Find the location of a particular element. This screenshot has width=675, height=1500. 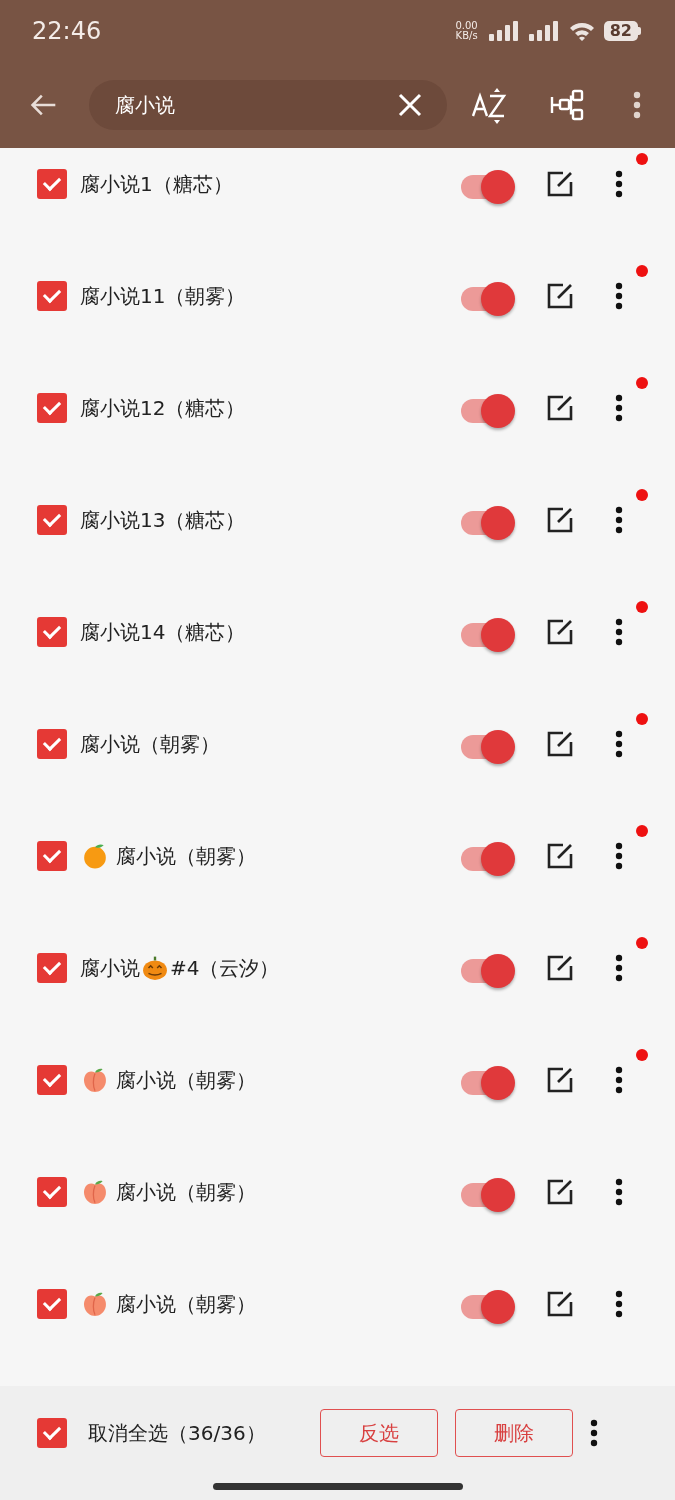

select-all-label: 取消全选（36/36） is located at coordinates (177, 1433).